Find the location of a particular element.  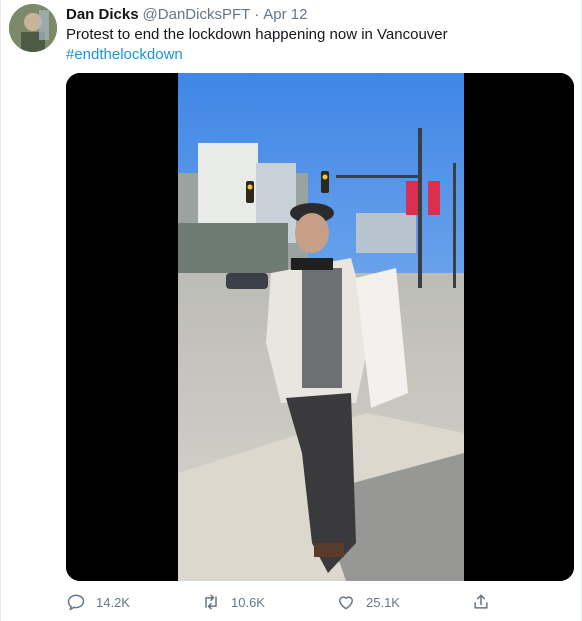

like-button: 25.1K is located at coordinates (368, 602).